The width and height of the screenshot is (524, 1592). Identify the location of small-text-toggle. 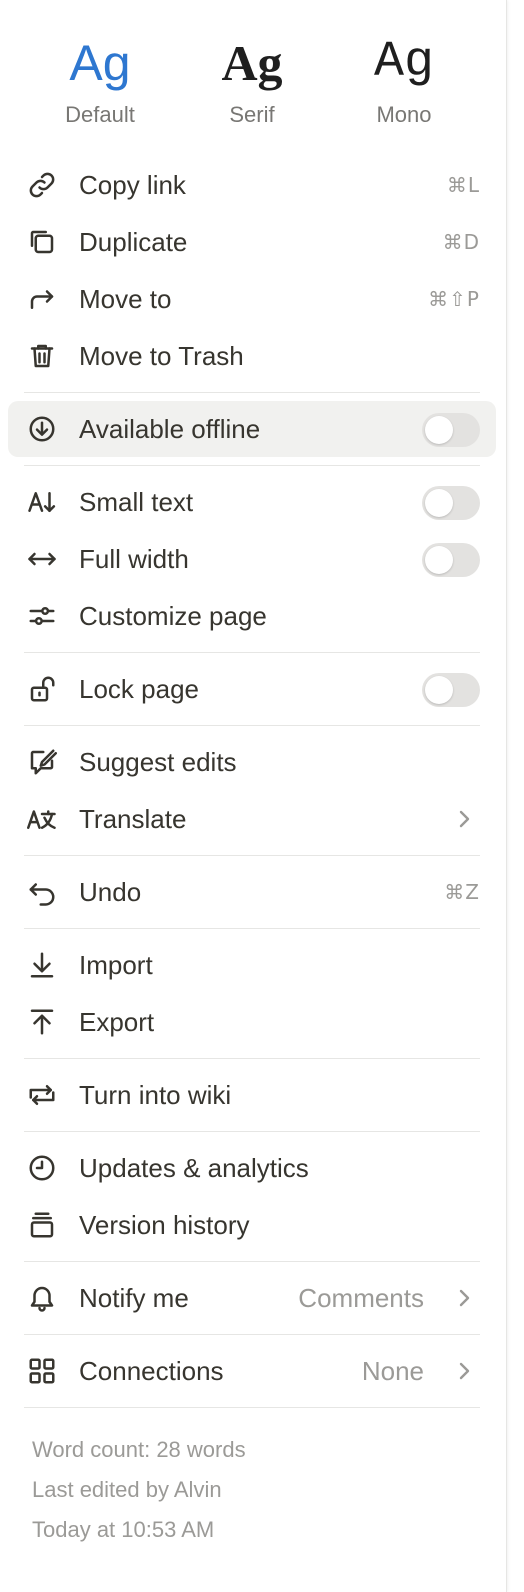
(451, 503).